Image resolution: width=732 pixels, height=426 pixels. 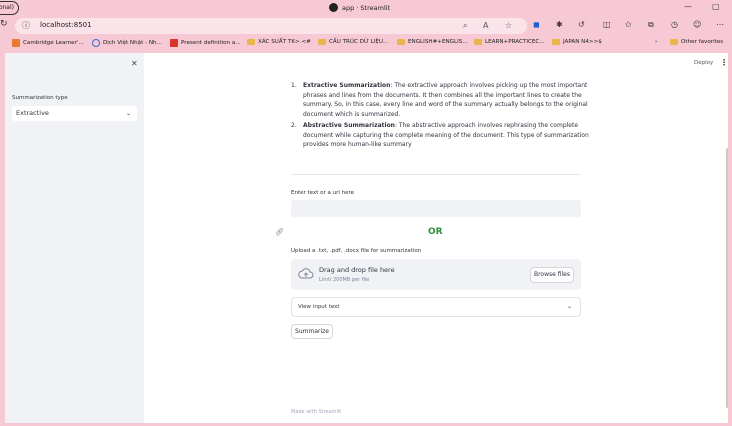 What do you see at coordinates (316, 412) in the screenshot?
I see `footer-text: Made with Streamlit` at bounding box center [316, 412].